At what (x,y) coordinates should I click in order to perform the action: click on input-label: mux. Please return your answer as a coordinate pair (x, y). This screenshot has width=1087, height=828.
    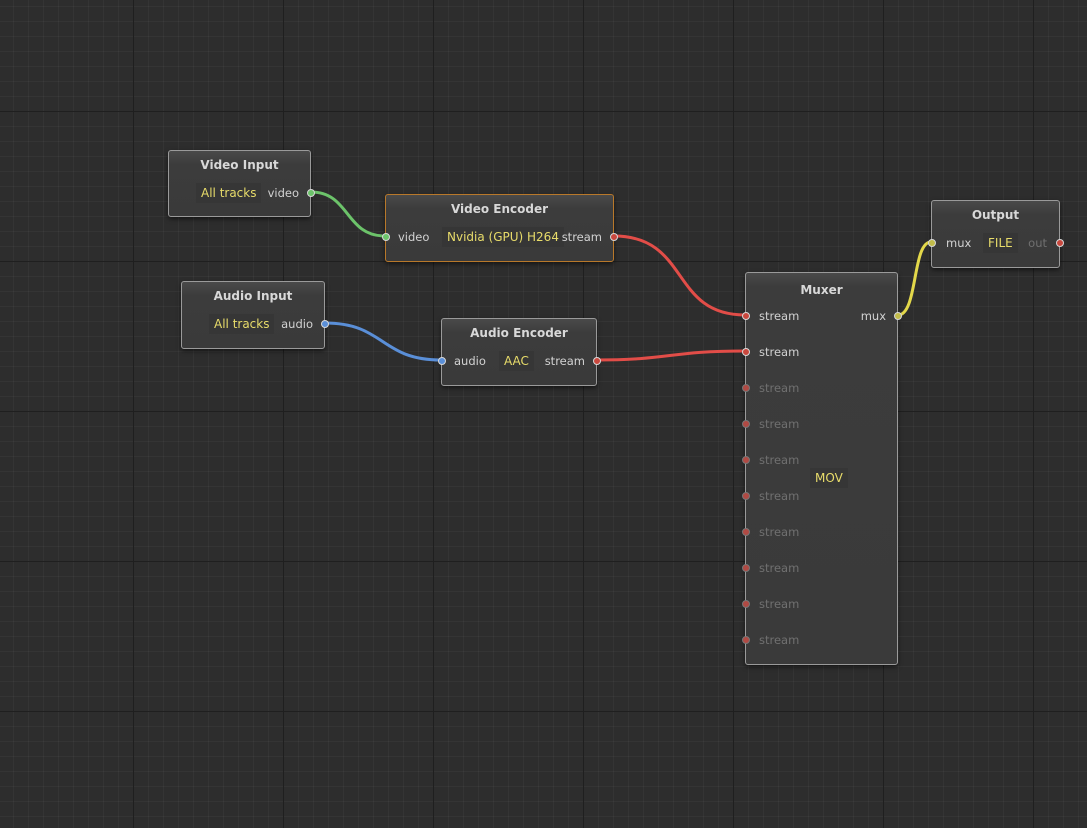
    Looking at the image, I should click on (959, 243).